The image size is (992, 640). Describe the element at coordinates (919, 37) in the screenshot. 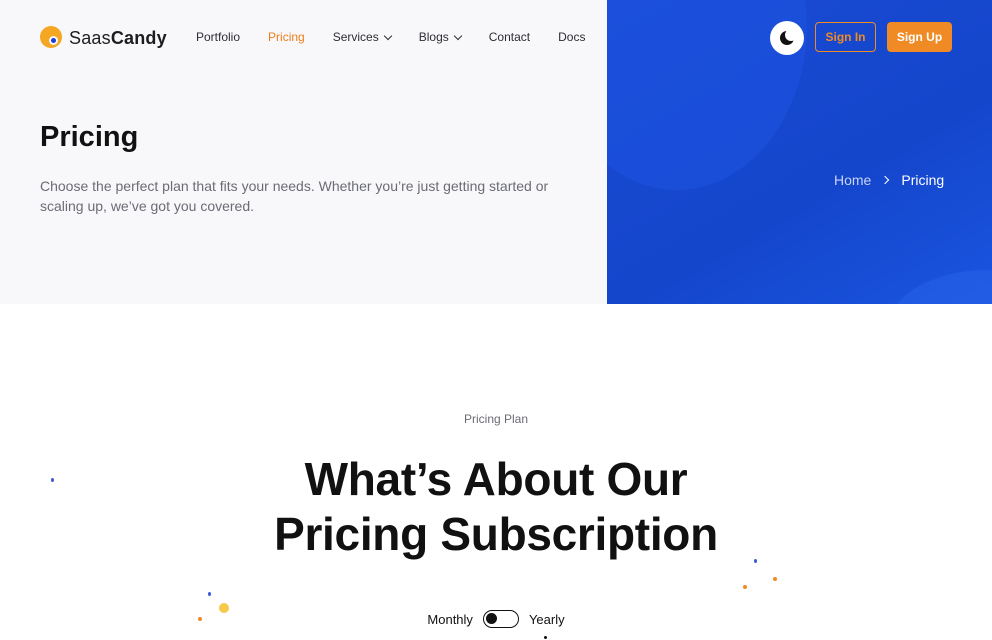

I see `sign-up-button: Sign Up` at that location.